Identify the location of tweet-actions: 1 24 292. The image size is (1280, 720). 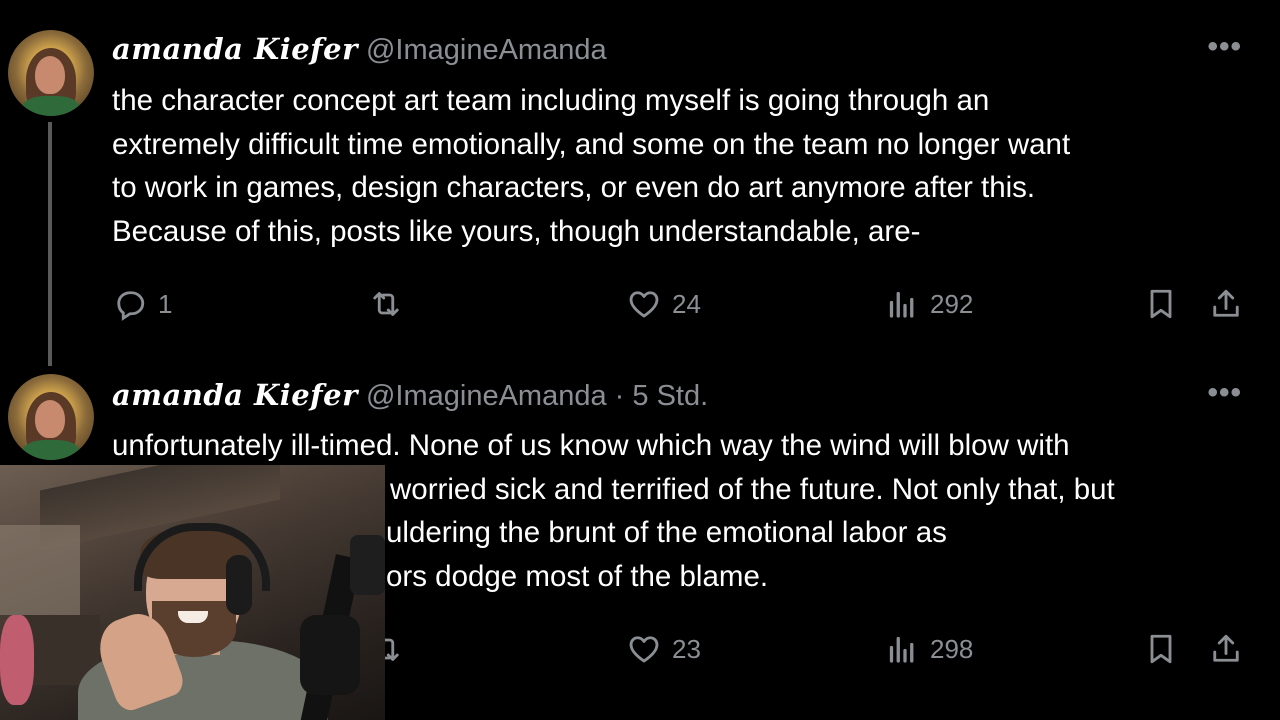
(640, 304).